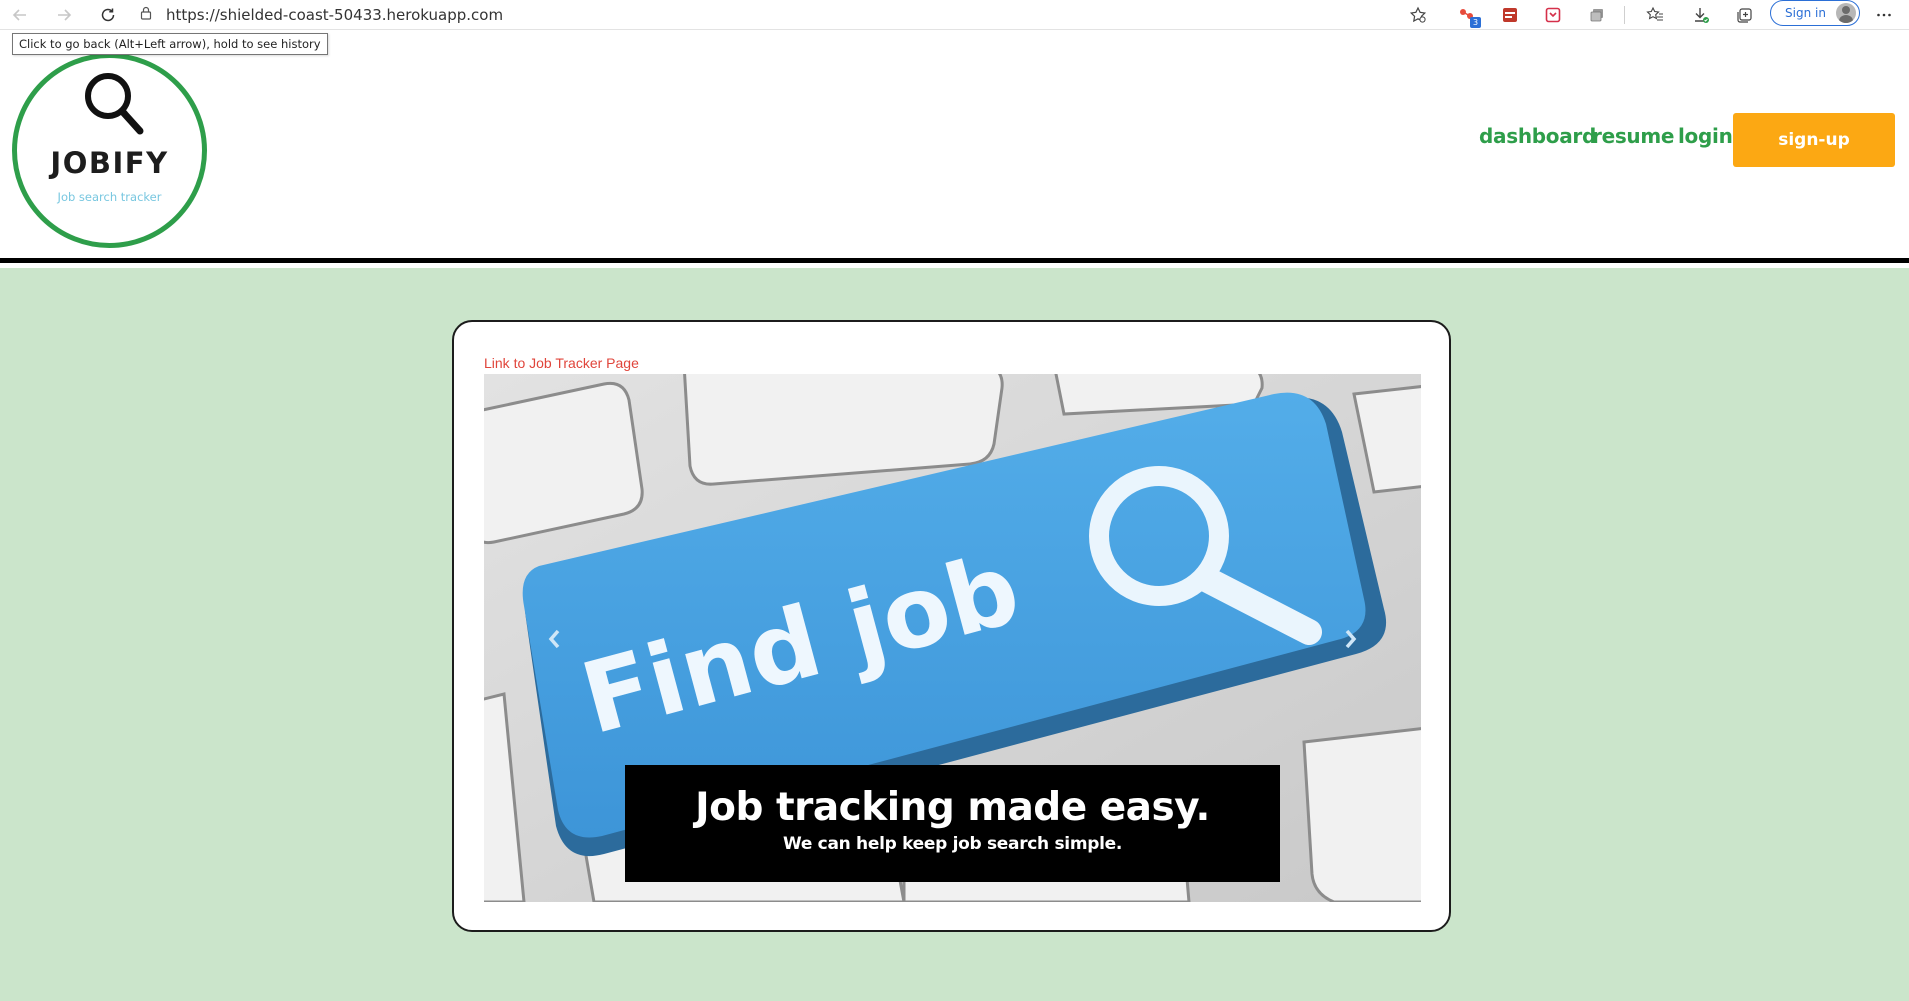 The image size is (1909, 1001). What do you see at coordinates (114, 104) in the screenshot?
I see `magnifier-icon` at bounding box center [114, 104].